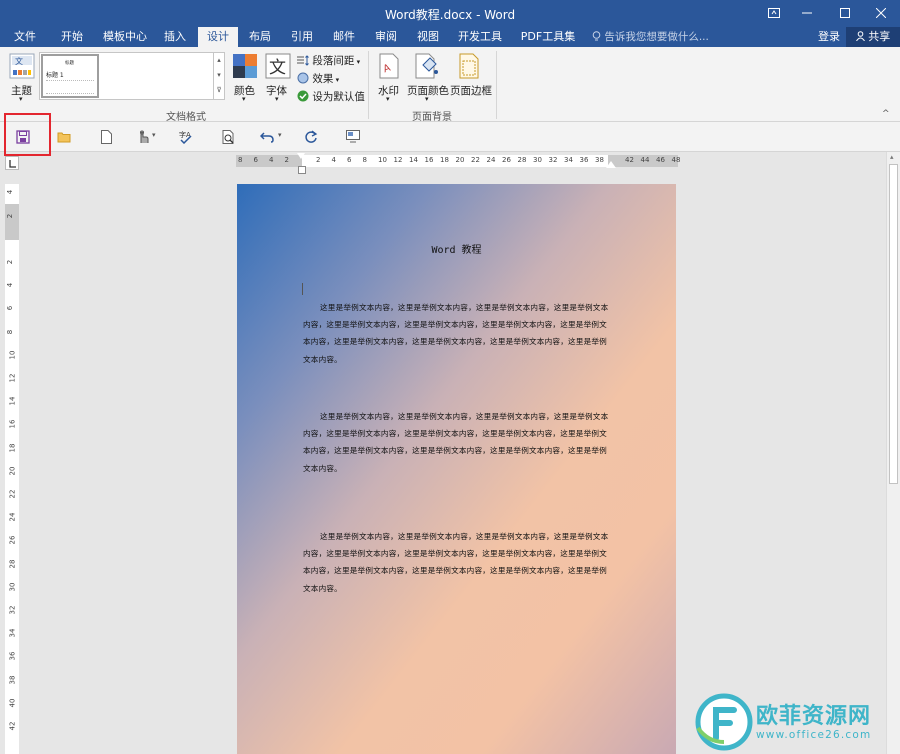 Image resolution: width=900 pixels, height=754 pixels. I want to click on tab-mailings: 邮件, so click(344, 37).